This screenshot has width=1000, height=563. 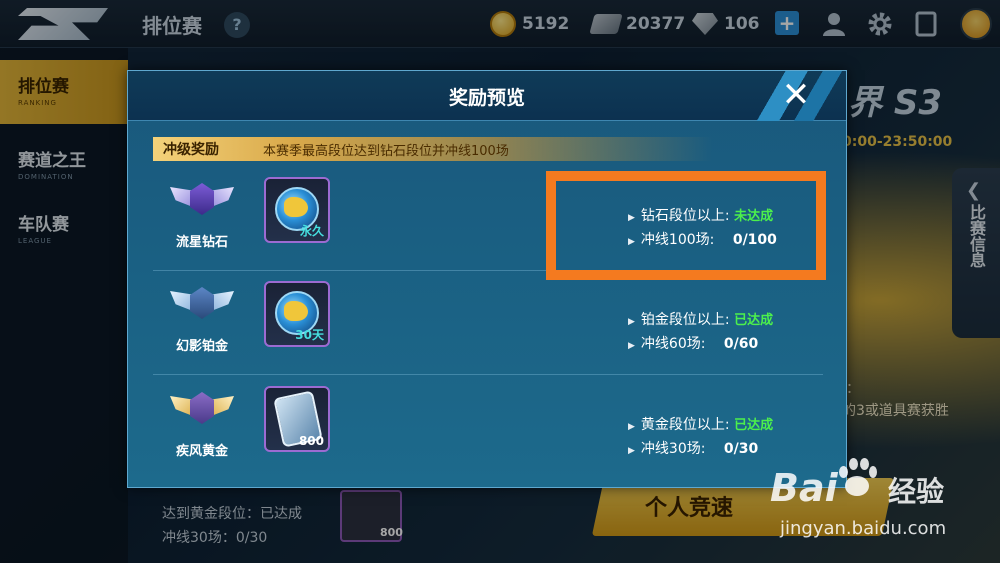 What do you see at coordinates (201, 451) in the screenshot?
I see `rank-name: 疾风黄金` at bounding box center [201, 451].